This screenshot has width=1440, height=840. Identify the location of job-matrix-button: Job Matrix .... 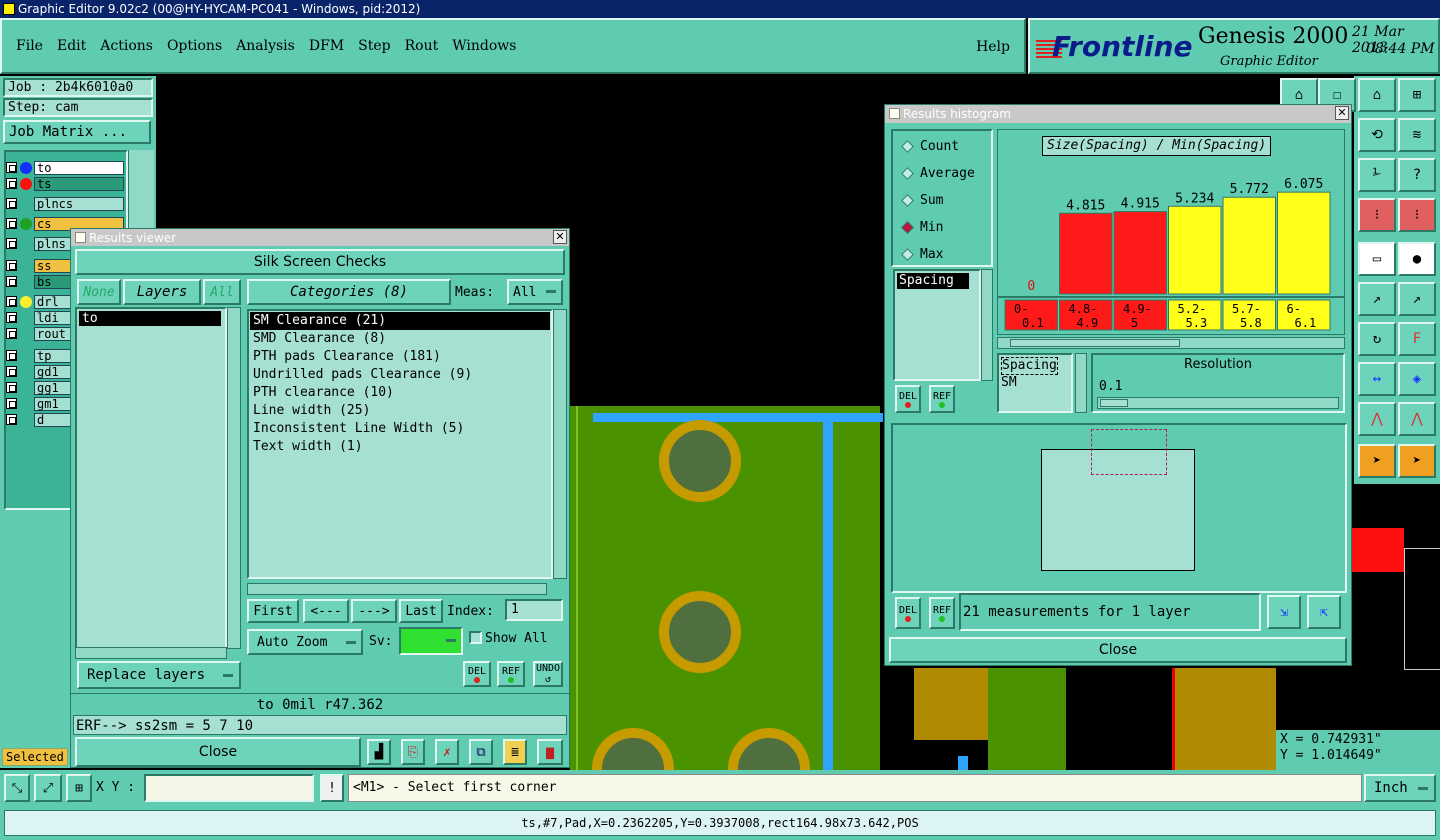
(77, 132).